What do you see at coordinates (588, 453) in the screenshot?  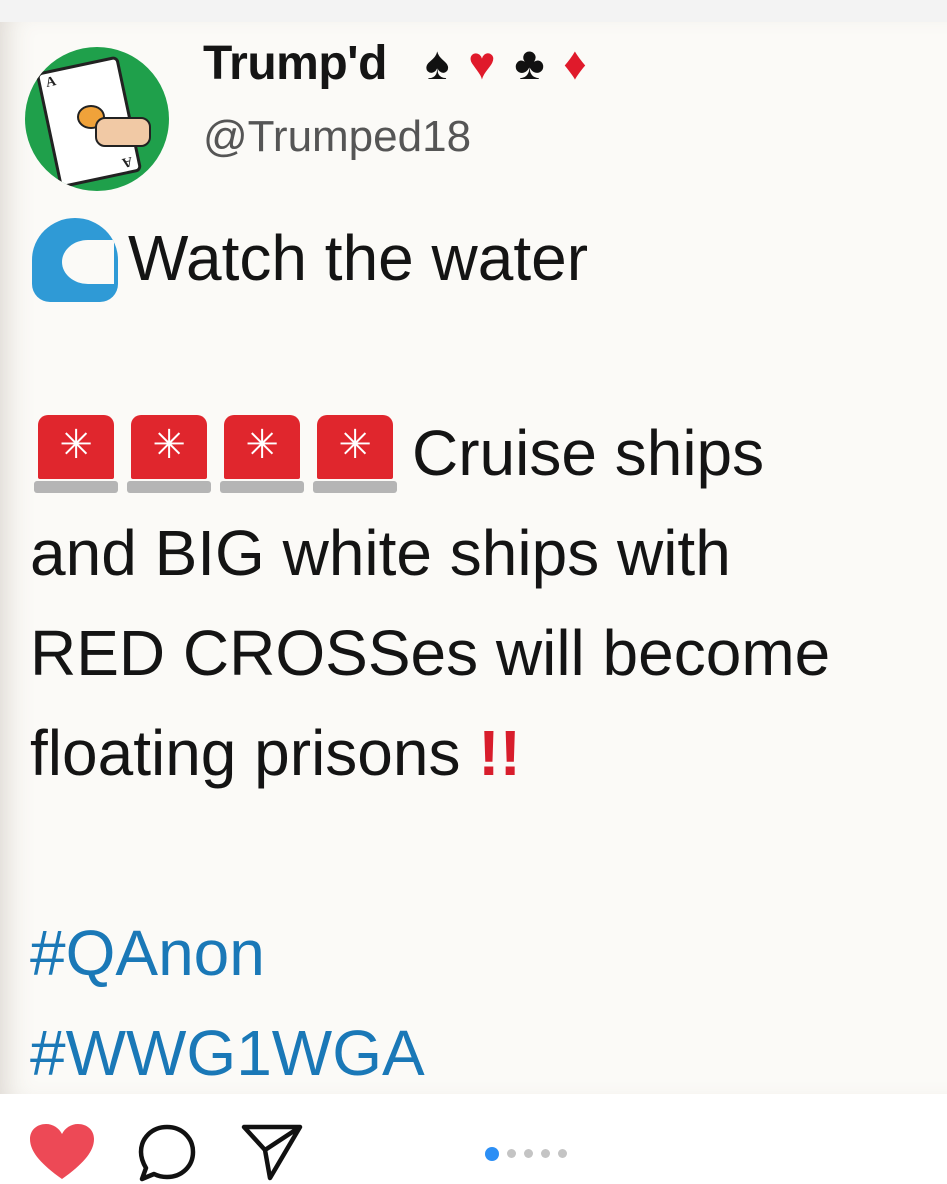 I see `tweet-line-2: Cruise ships` at bounding box center [588, 453].